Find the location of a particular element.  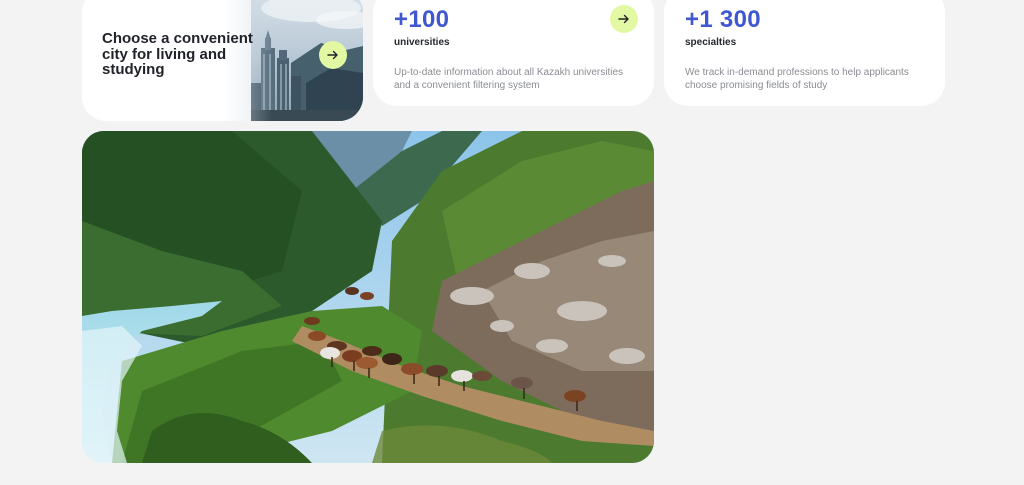

universities-arrow-button is located at coordinates (624, 19).